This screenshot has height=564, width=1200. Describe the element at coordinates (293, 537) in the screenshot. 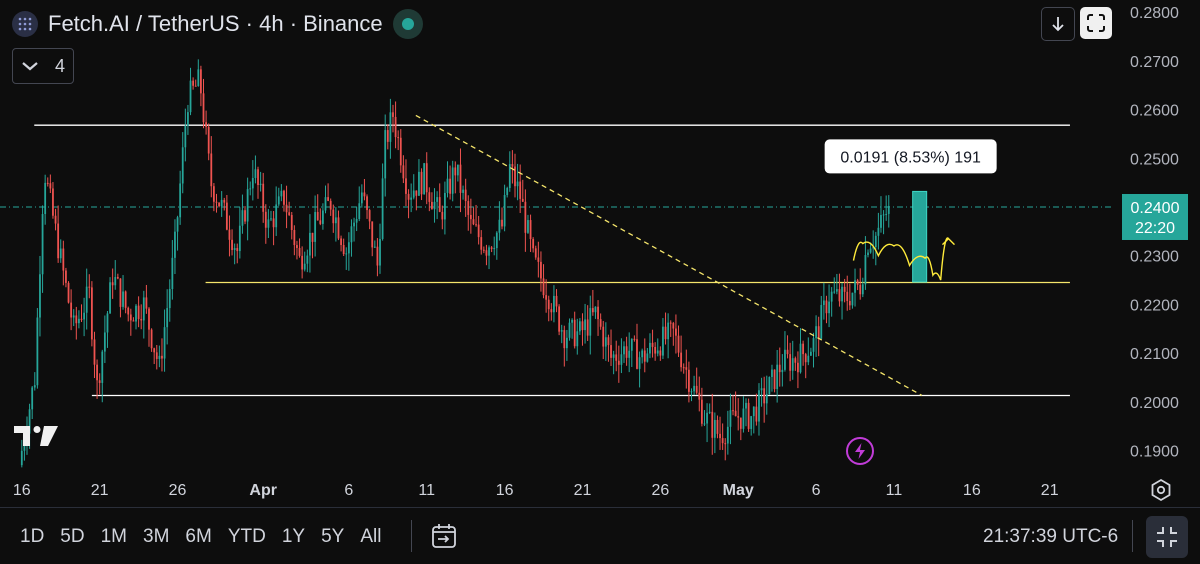

I see `range-1y-button: 1Y` at that location.